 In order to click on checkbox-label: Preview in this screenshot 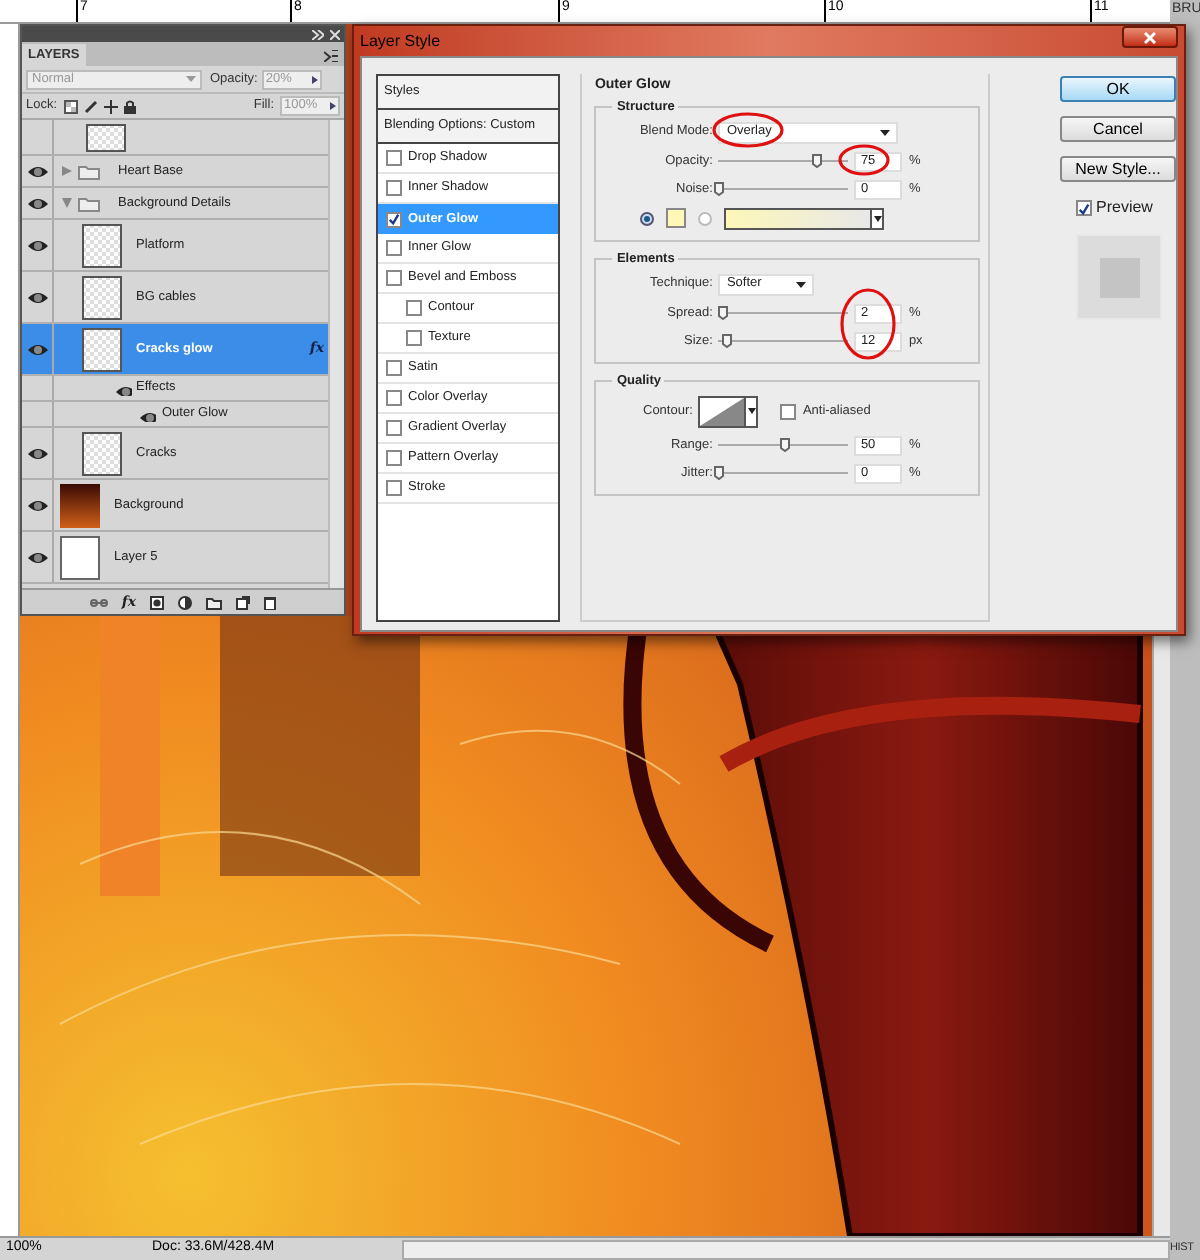, I will do `click(1124, 208)`.